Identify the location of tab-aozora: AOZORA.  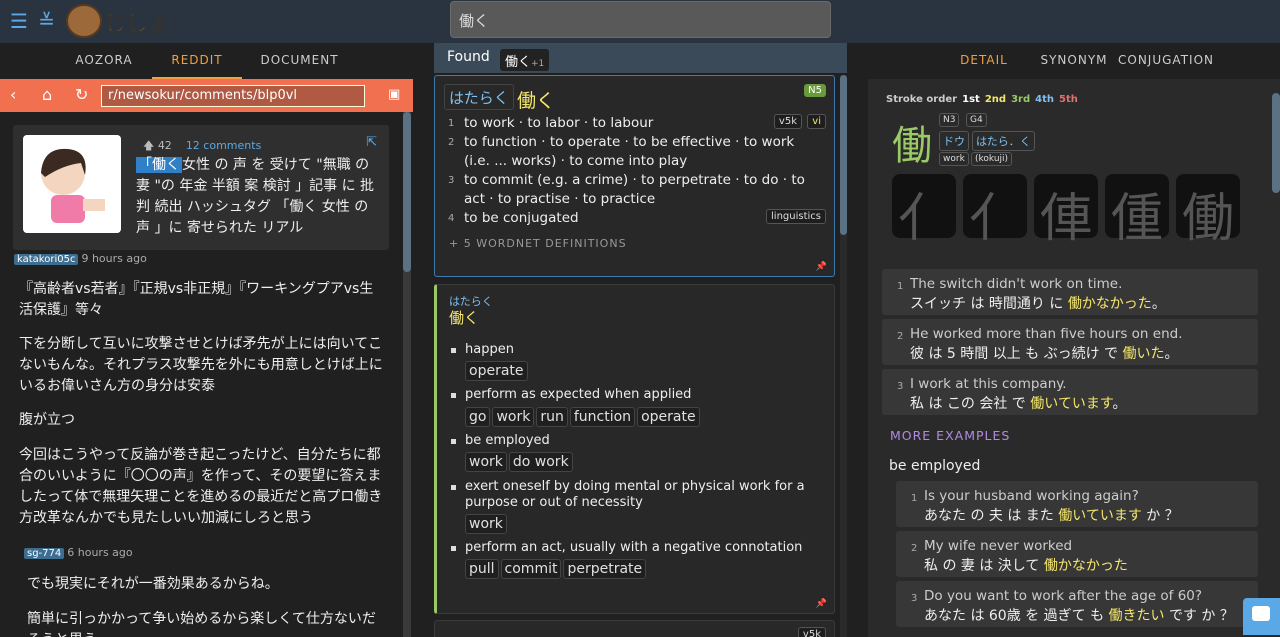
(104, 61).